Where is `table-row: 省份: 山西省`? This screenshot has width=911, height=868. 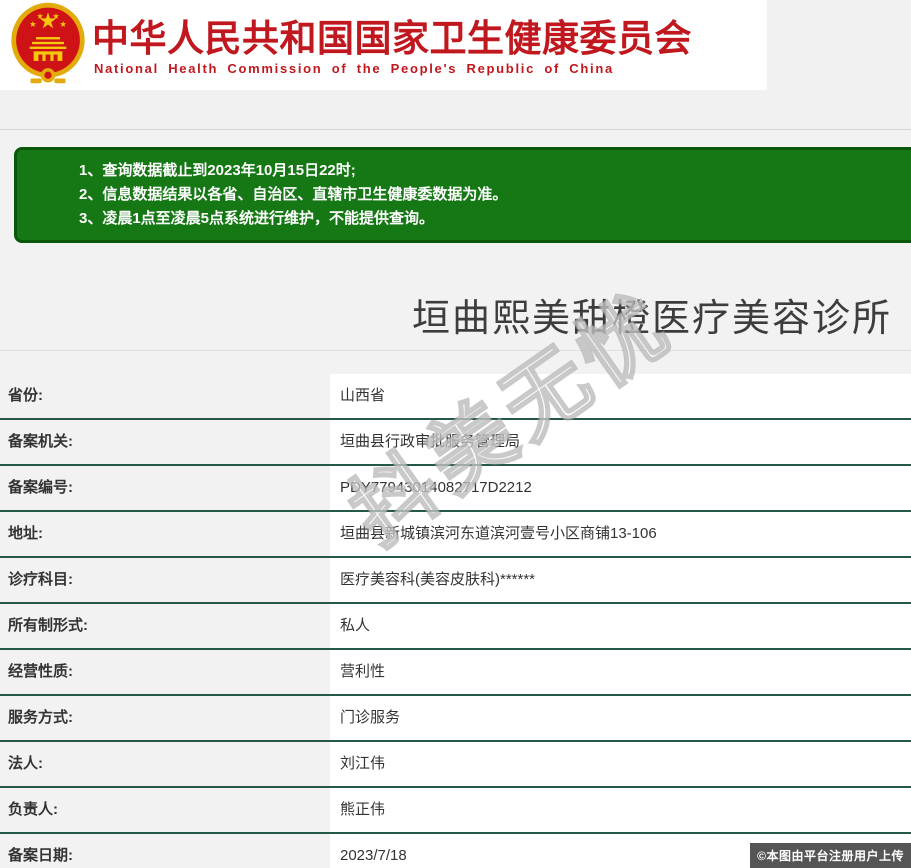 table-row: 省份: 山西省 is located at coordinates (455, 397).